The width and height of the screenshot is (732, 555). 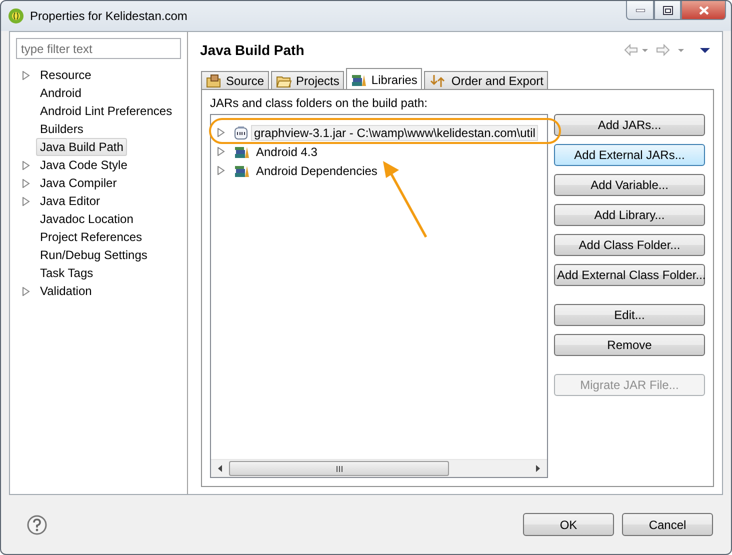 What do you see at coordinates (394, 132) in the screenshot?
I see `list-item: graphview-3.1.jar - C:\wamp\www\kelidestan.com\util` at bounding box center [394, 132].